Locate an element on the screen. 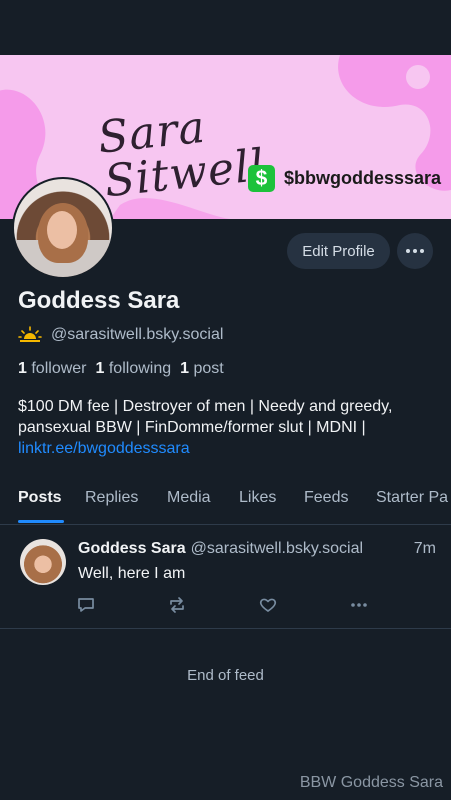  heart-icon is located at coordinates (268, 605).